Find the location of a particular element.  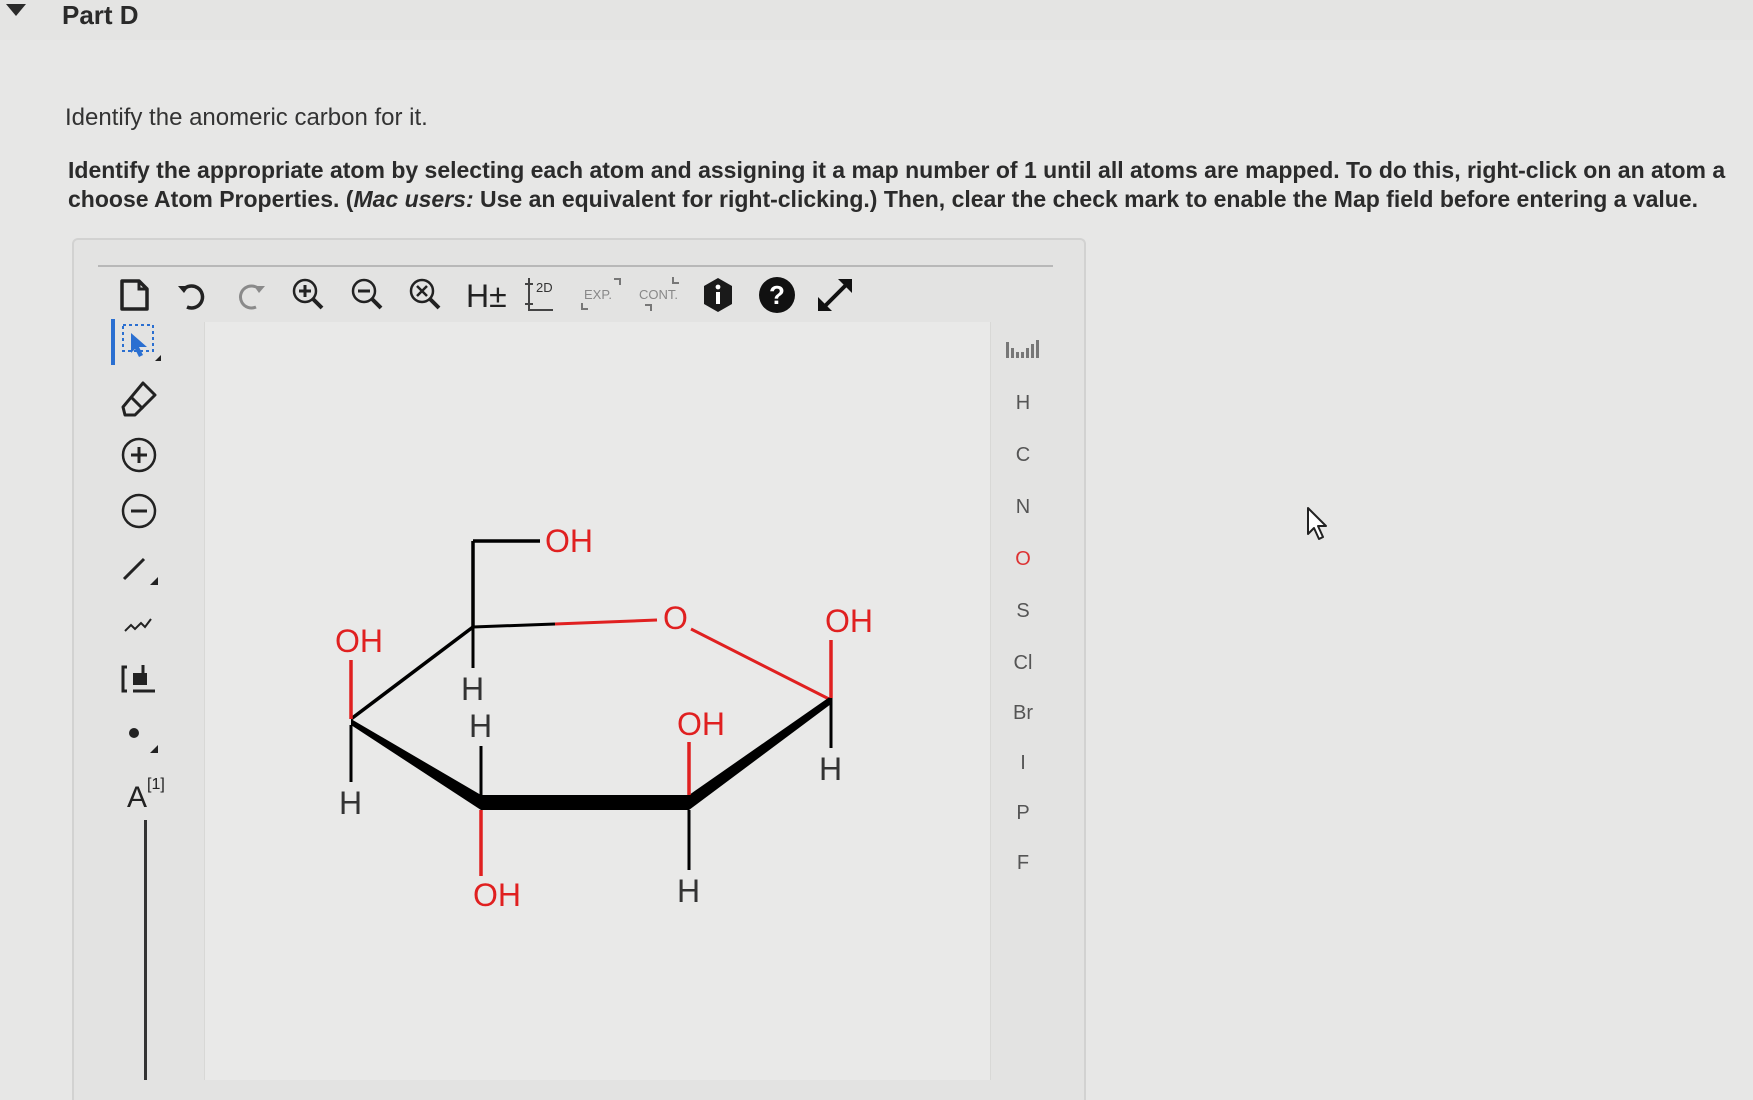

zoom-out-icon is located at coordinates (367, 294).